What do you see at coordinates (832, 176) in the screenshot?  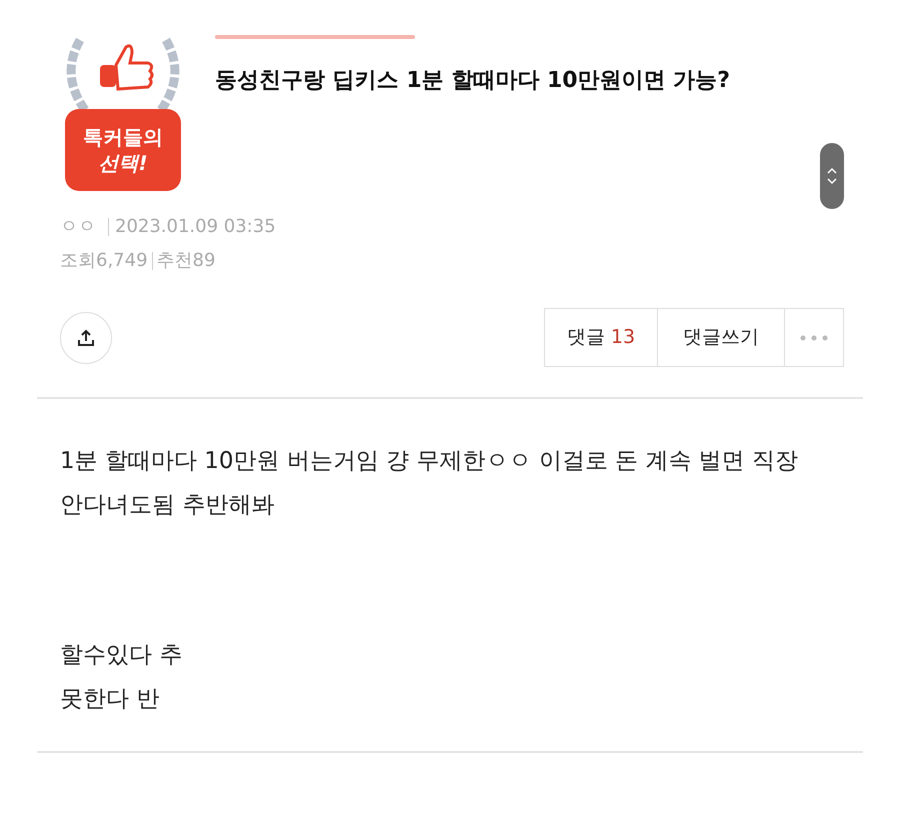 I see `scroll-buttons` at bounding box center [832, 176].